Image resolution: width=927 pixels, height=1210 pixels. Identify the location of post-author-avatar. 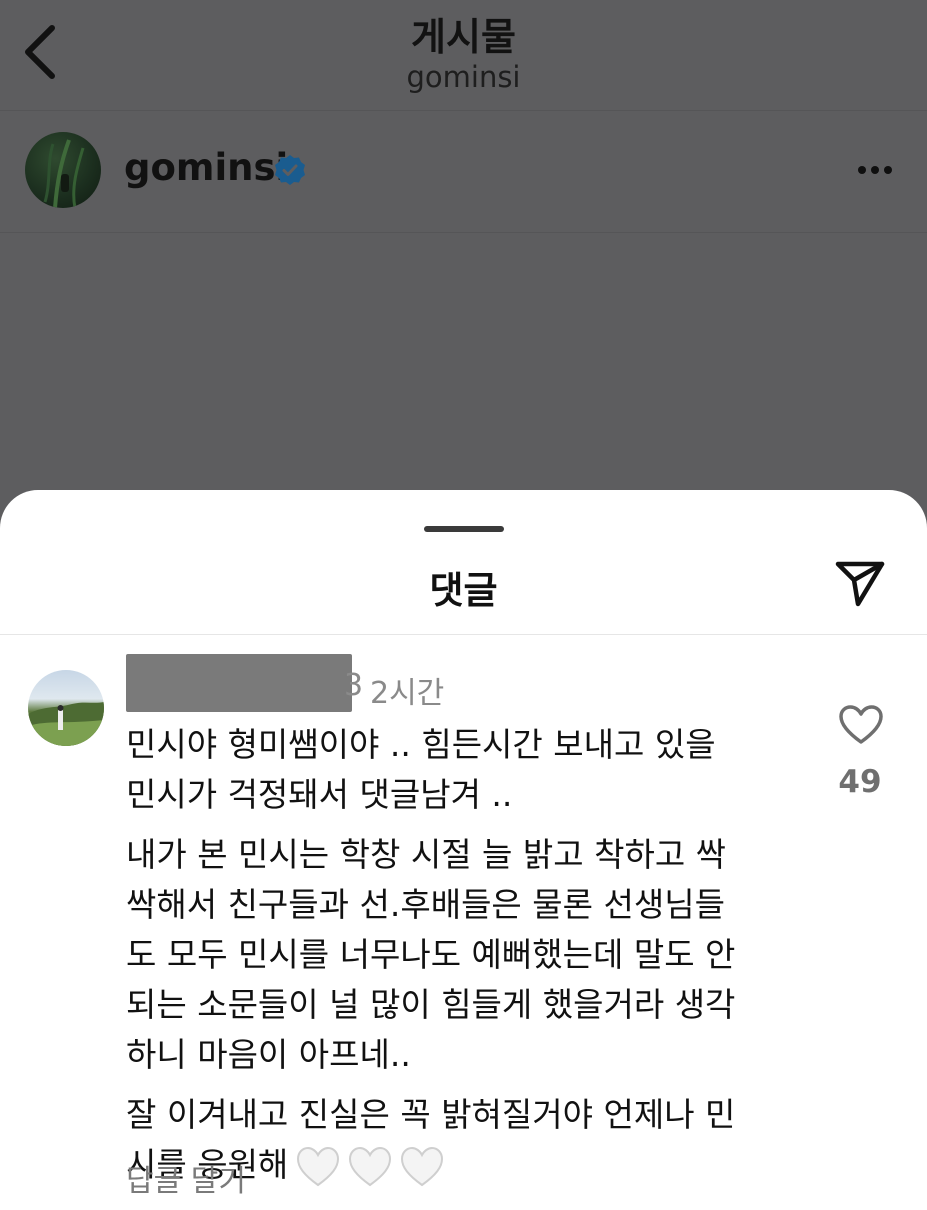
(63, 170).